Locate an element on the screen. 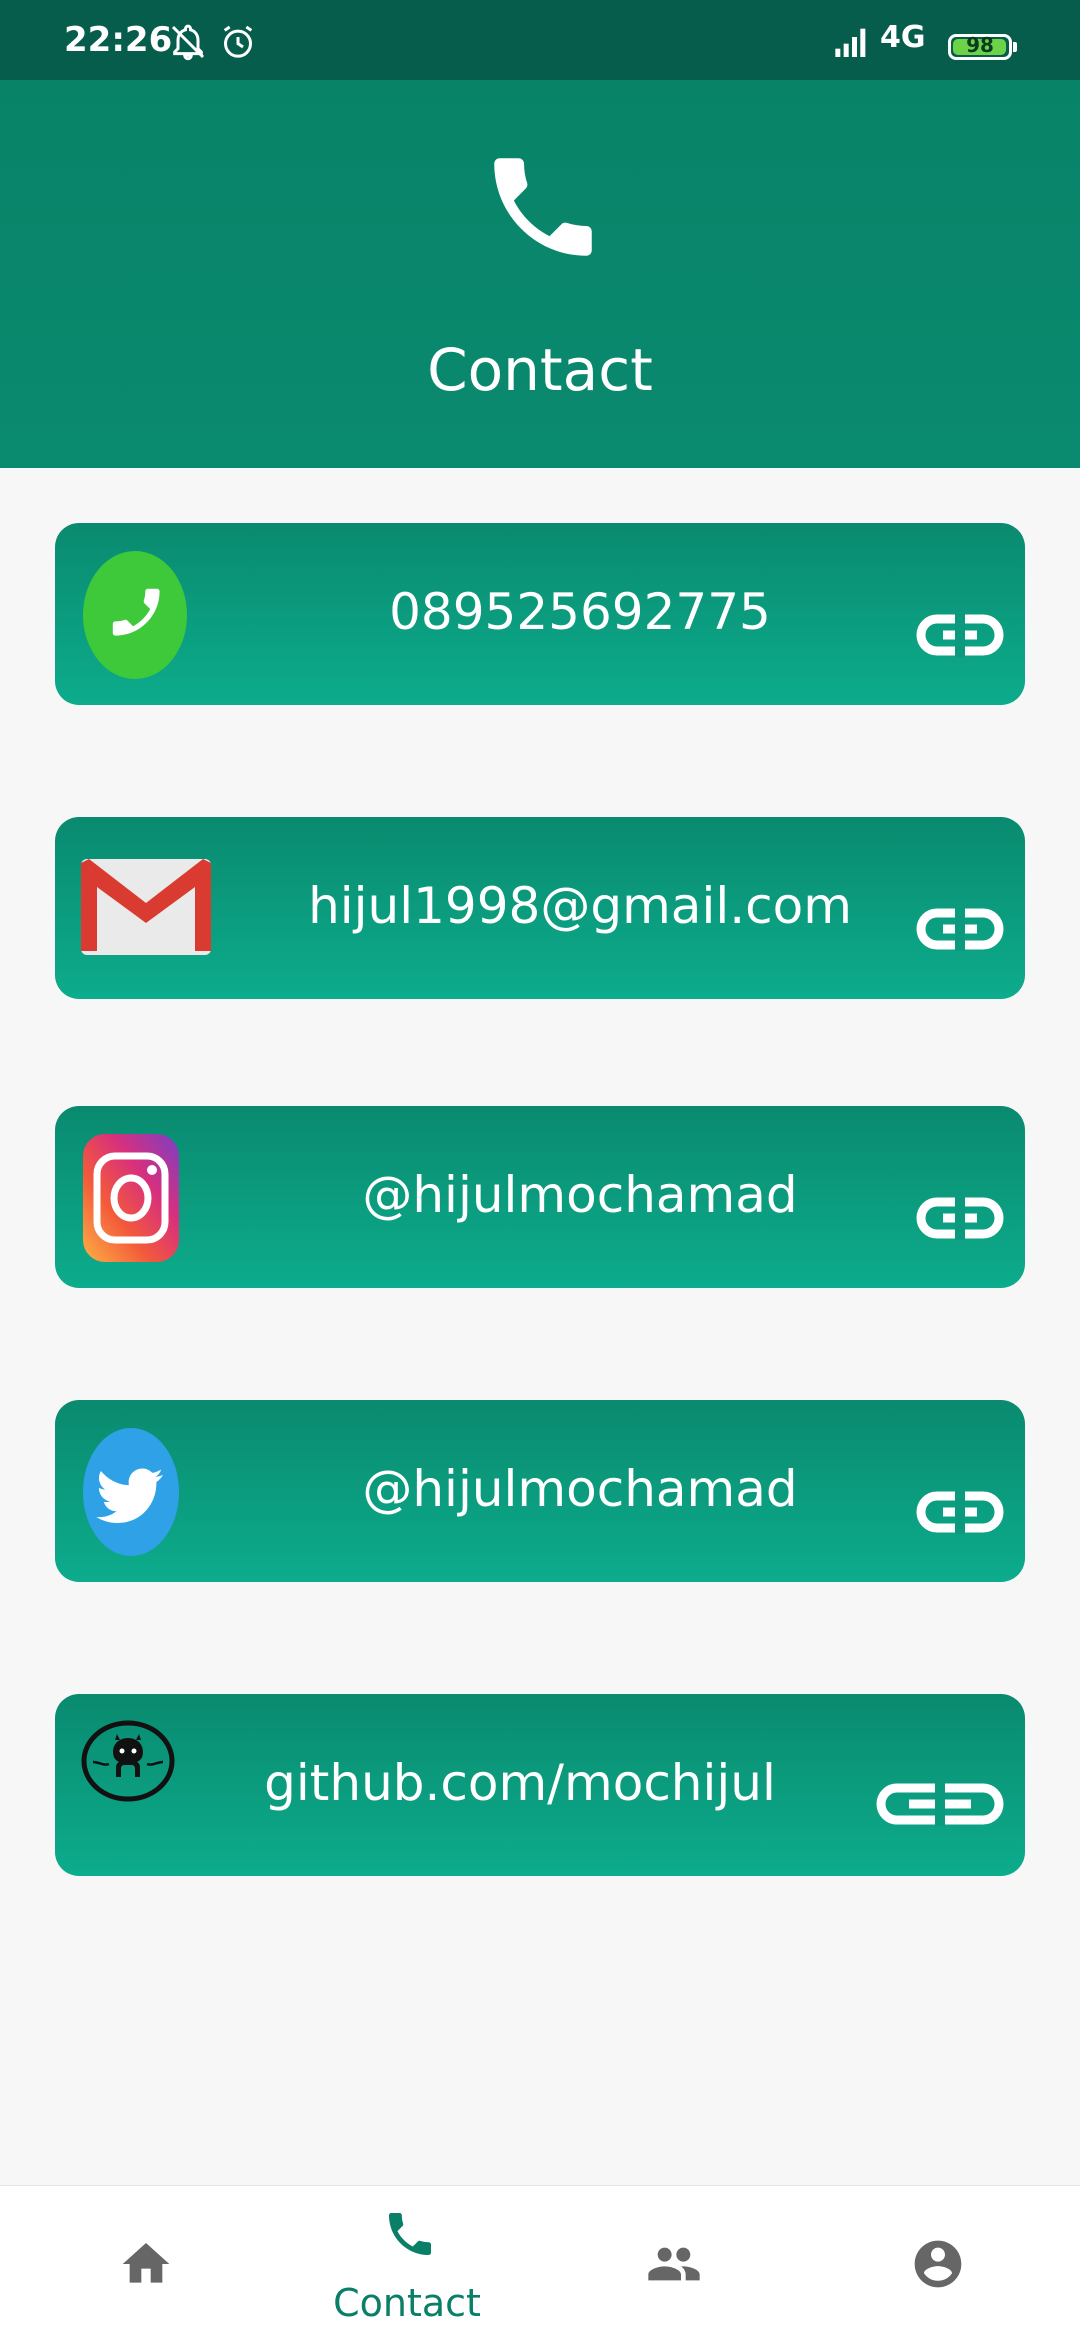 This screenshot has width=1080, height=2341. nav-people is located at coordinates (671, 2263).